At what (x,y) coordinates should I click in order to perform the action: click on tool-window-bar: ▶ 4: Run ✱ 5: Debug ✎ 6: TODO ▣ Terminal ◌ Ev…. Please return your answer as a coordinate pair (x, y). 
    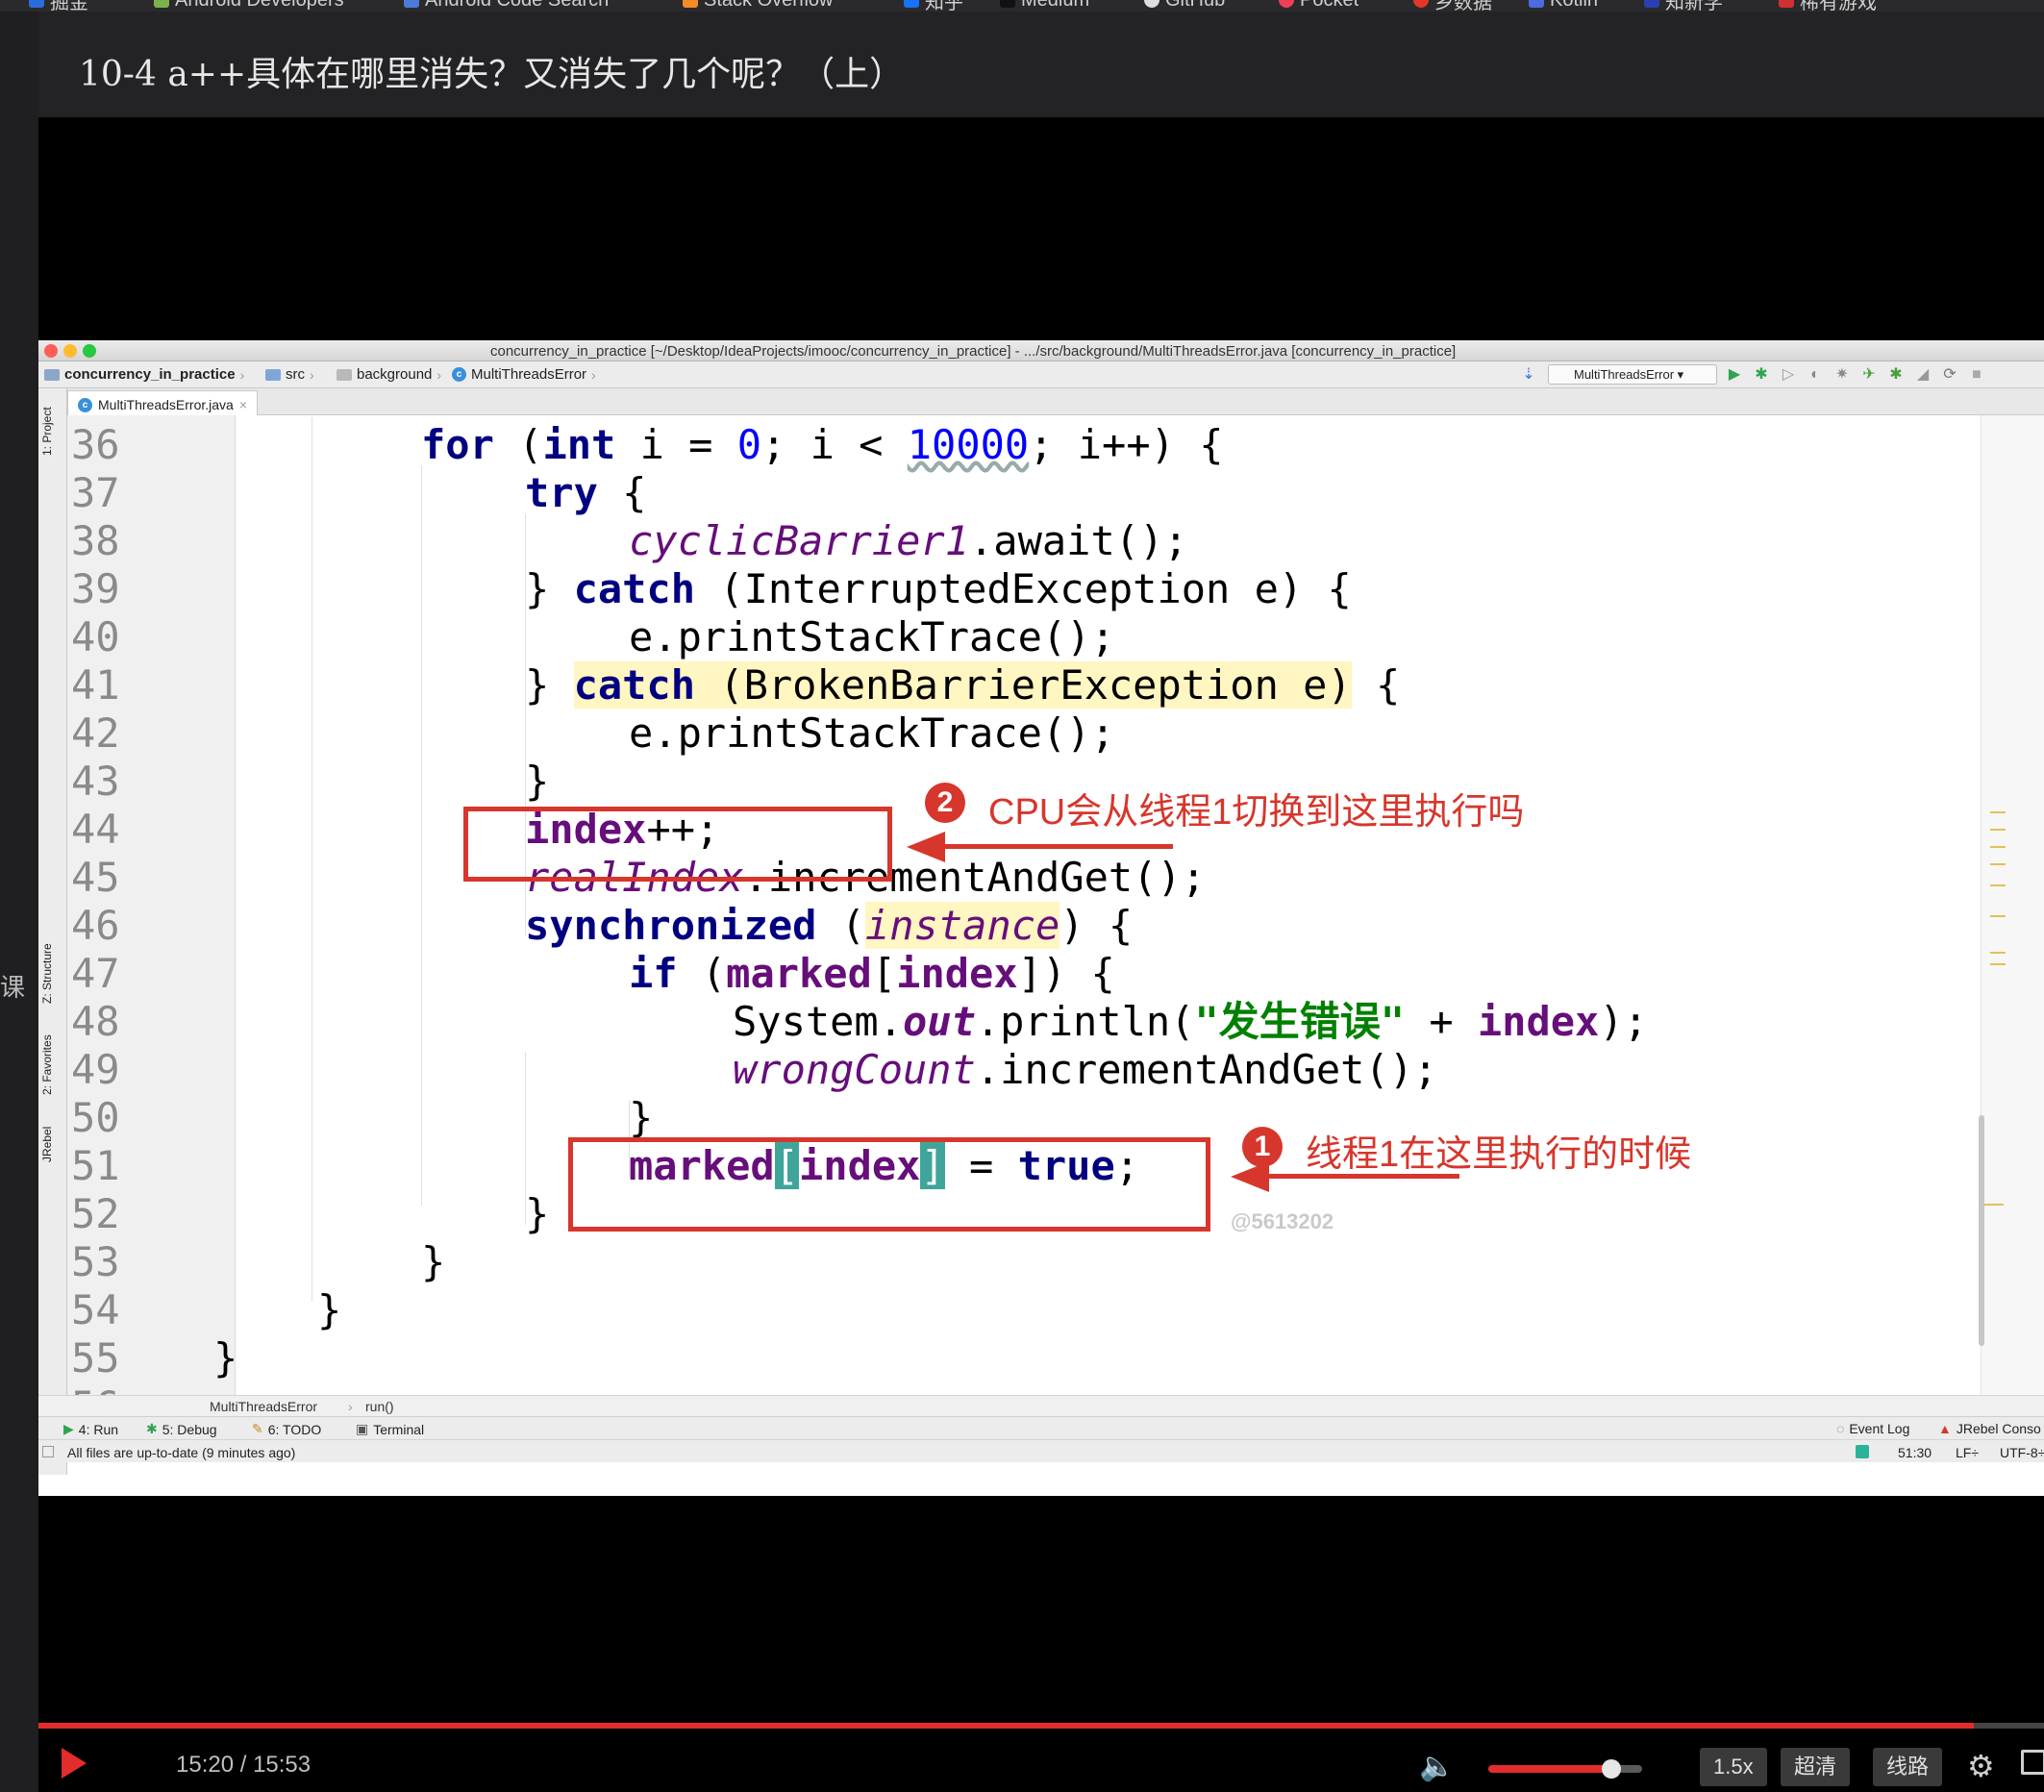
    Looking at the image, I should click on (1041, 1427).